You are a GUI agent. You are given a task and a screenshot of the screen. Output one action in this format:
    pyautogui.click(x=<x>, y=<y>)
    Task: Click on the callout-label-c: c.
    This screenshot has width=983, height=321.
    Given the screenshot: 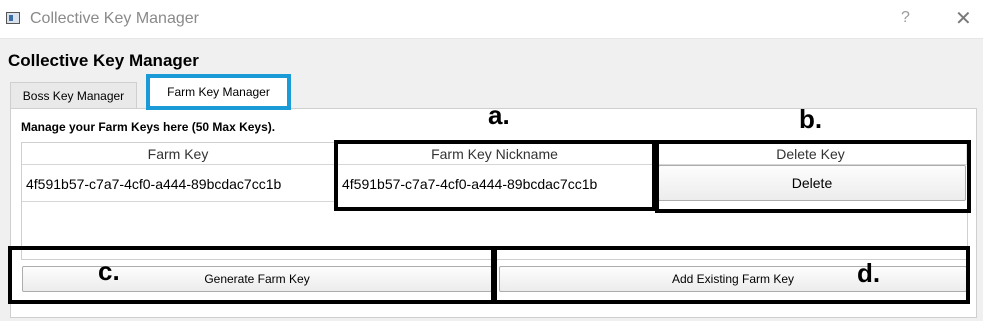 What is the action you would take?
    pyautogui.click(x=109, y=271)
    